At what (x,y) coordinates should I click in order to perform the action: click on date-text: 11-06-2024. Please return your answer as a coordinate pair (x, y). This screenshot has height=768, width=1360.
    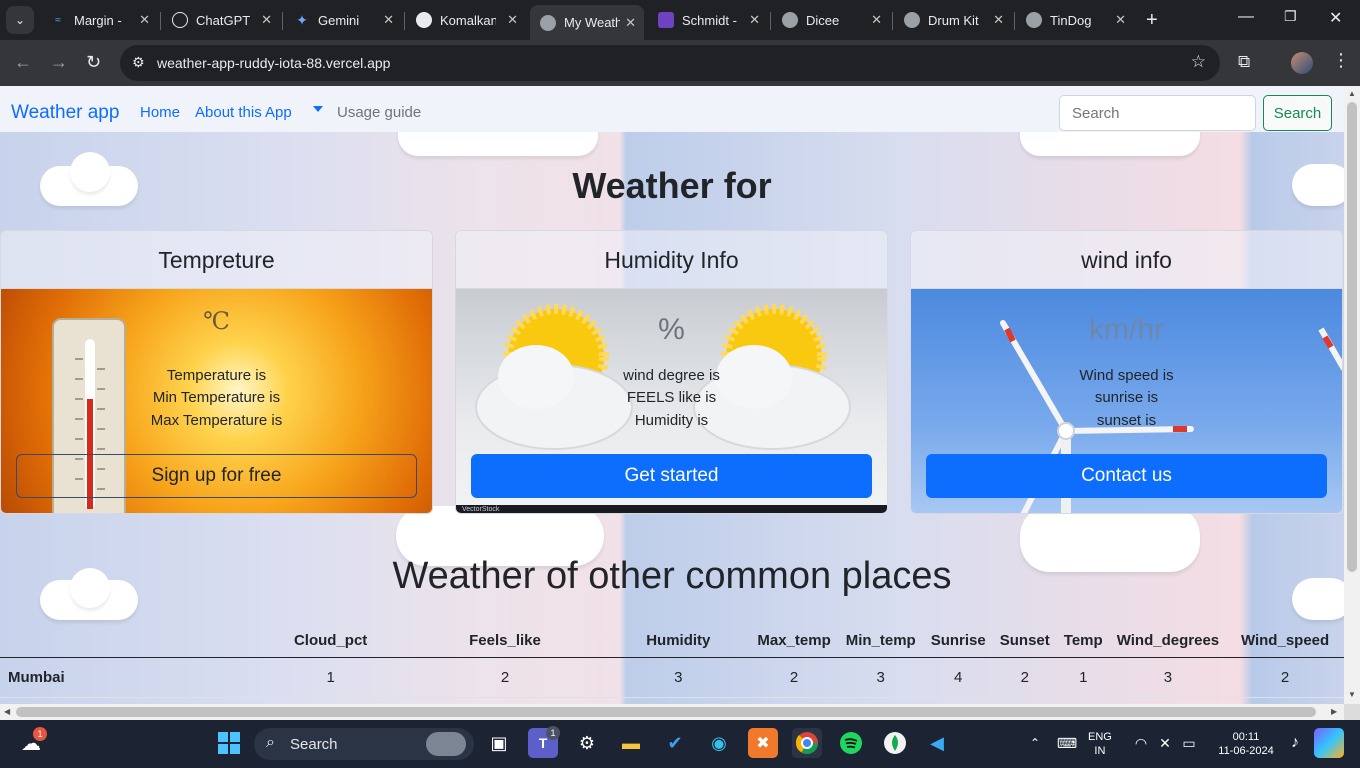
    Looking at the image, I should click on (1246, 751).